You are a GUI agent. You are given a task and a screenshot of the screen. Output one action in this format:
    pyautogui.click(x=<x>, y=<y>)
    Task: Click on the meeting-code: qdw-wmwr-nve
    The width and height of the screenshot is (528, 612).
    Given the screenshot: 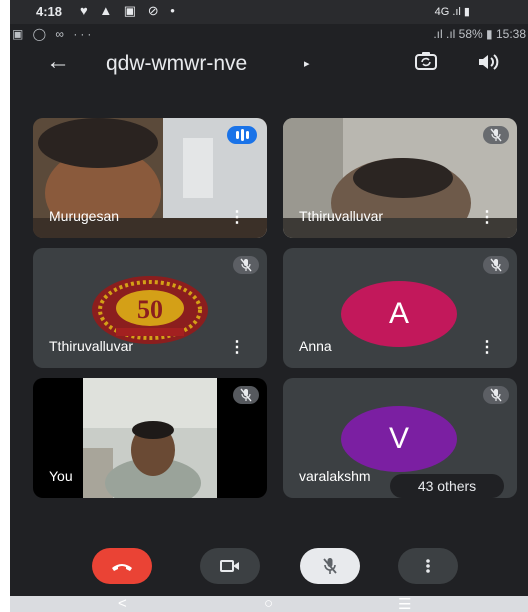 What is the action you would take?
    pyautogui.click(x=176, y=64)
    